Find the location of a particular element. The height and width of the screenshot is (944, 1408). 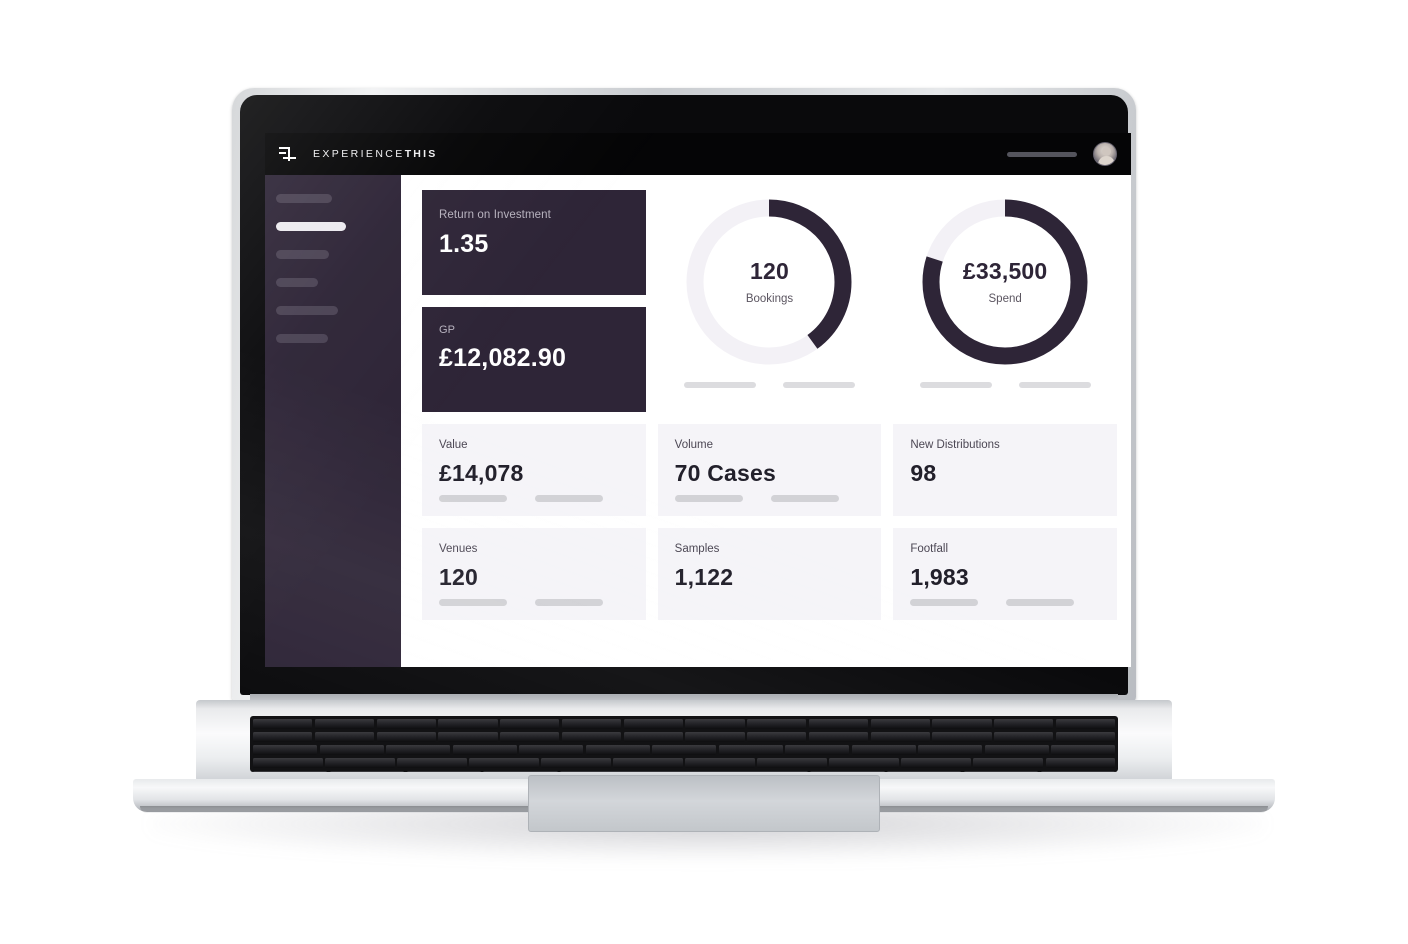

keyboard-row is located at coordinates (684, 762).